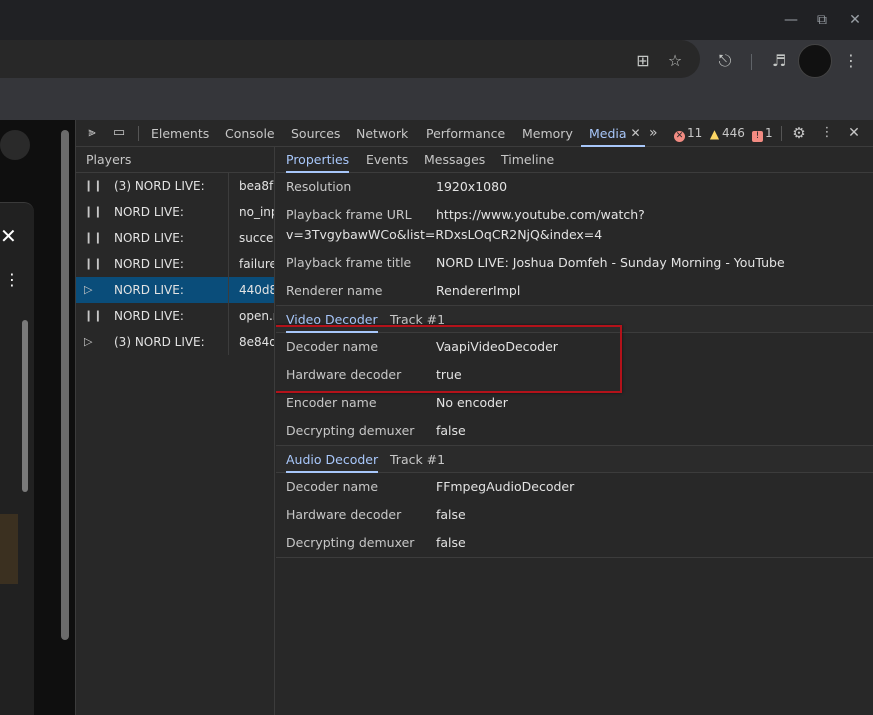  What do you see at coordinates (851, 61) in the screenshot?
I see `more-menu-icon: ⋮` at bounding box center [851, 61].